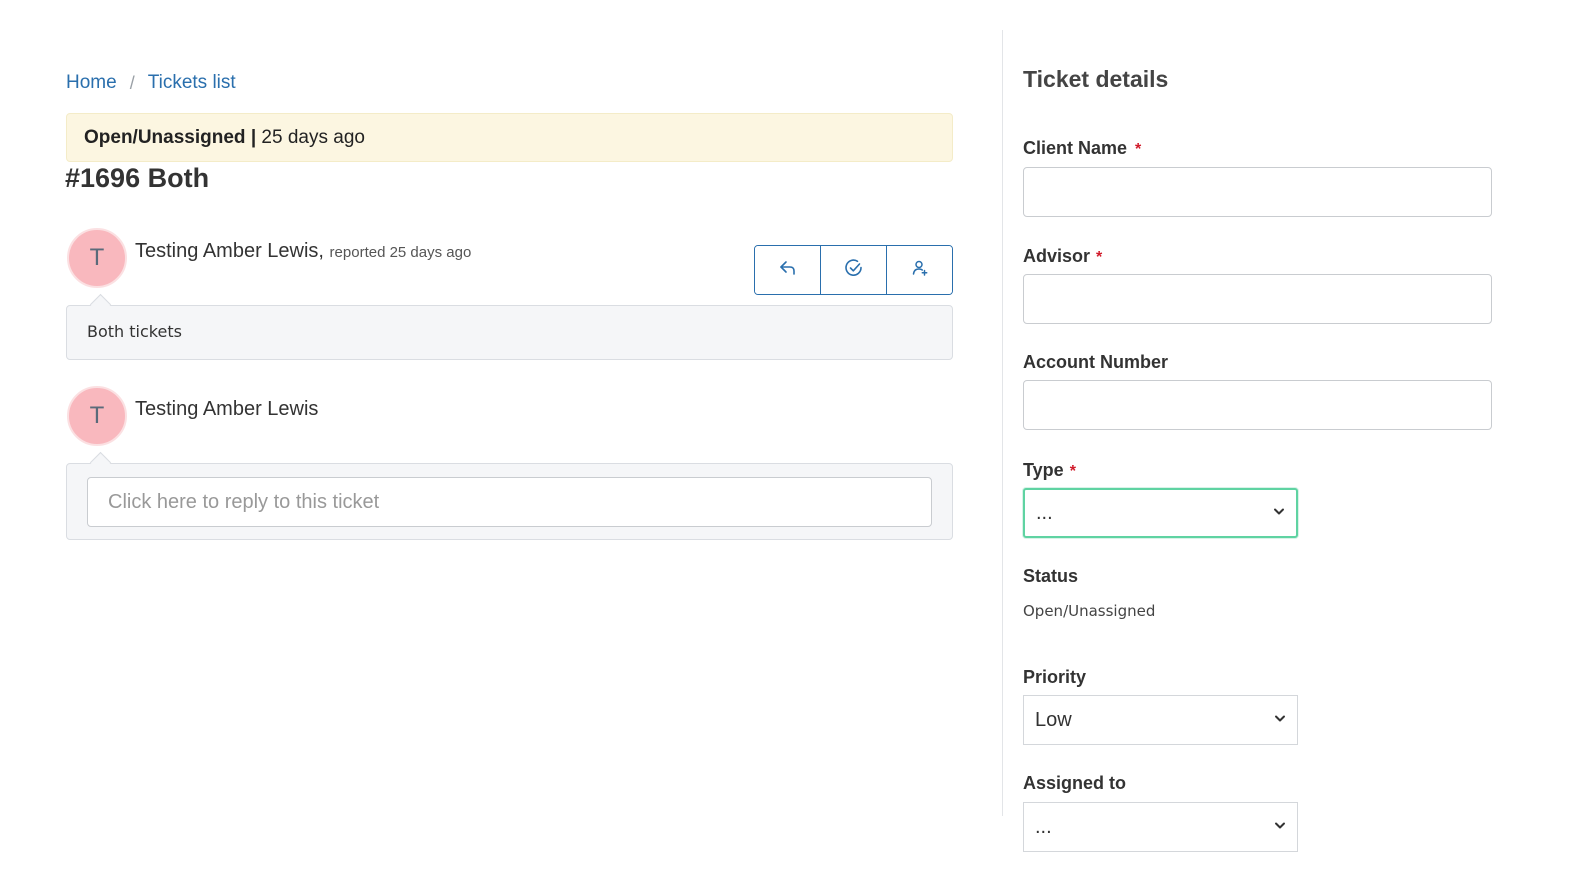 The width and height of the screenshot is (1572, 877). What do you see at coordinates (1257, 405) in the screenshot?
I see `account-number-field` at bounding box center [1257, 405].